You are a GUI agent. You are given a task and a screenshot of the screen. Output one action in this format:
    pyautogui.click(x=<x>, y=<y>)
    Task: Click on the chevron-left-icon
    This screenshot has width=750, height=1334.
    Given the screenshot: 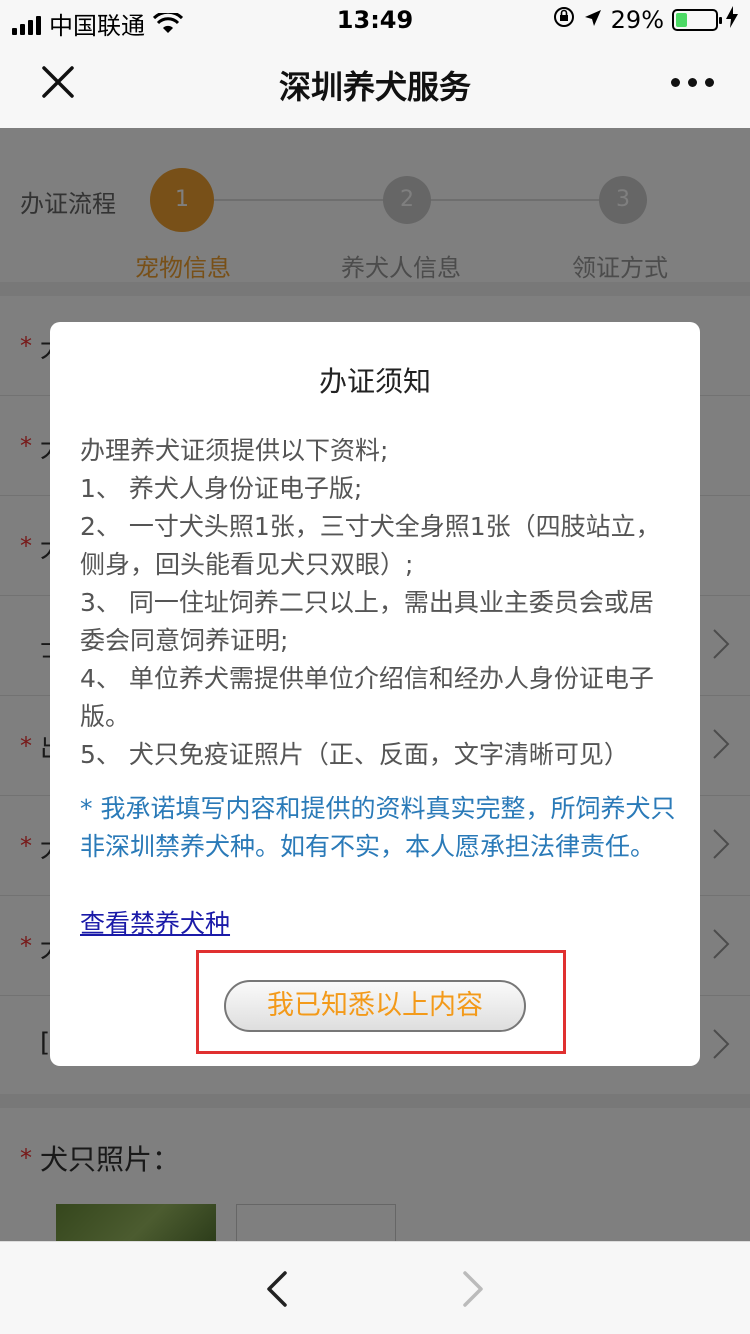 What is the action you would take?
    pyautogui.click(x=276, y=1289)
    